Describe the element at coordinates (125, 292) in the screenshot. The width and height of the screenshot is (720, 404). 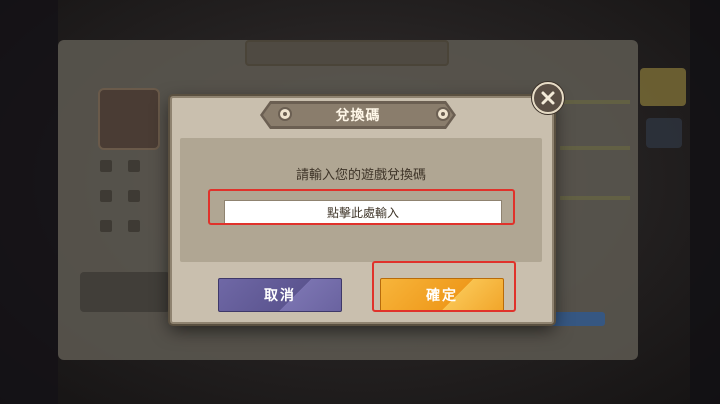
I see `background-bottom-element` at that location.